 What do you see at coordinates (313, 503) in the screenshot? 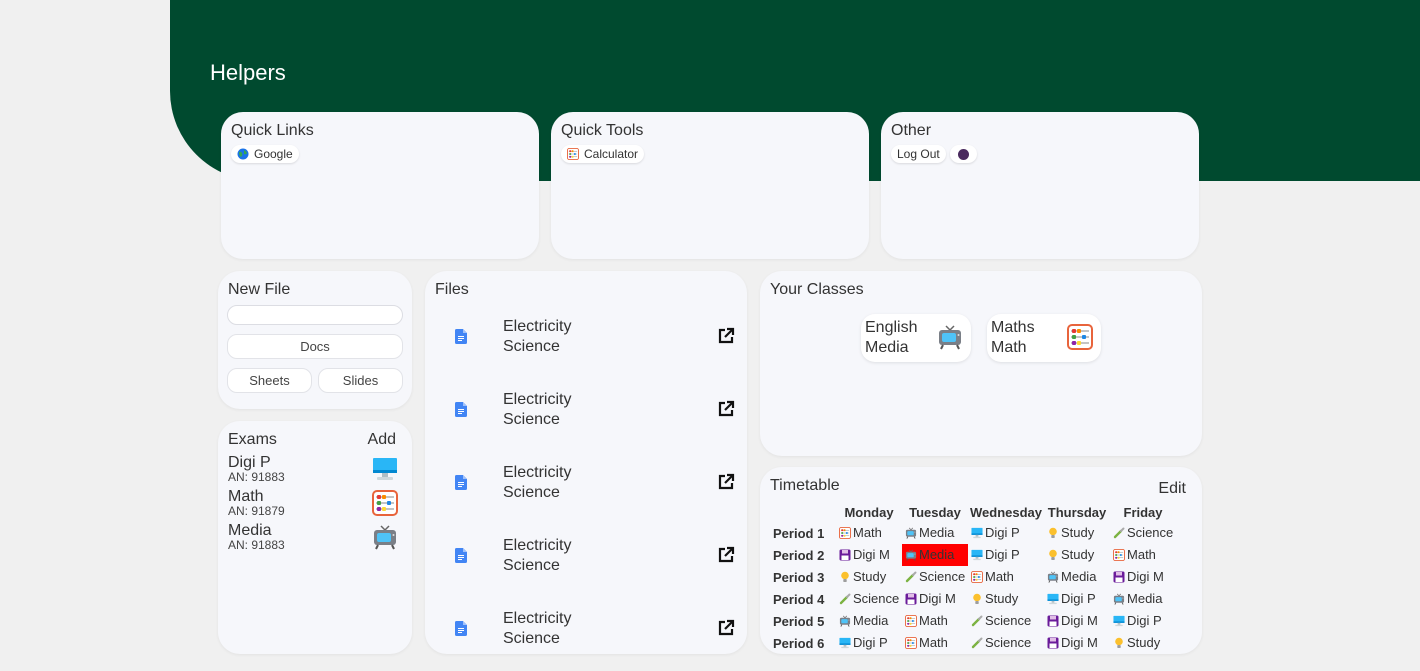
I see `exam-item: Math AN: 91879` at bounding box center [313, 503].